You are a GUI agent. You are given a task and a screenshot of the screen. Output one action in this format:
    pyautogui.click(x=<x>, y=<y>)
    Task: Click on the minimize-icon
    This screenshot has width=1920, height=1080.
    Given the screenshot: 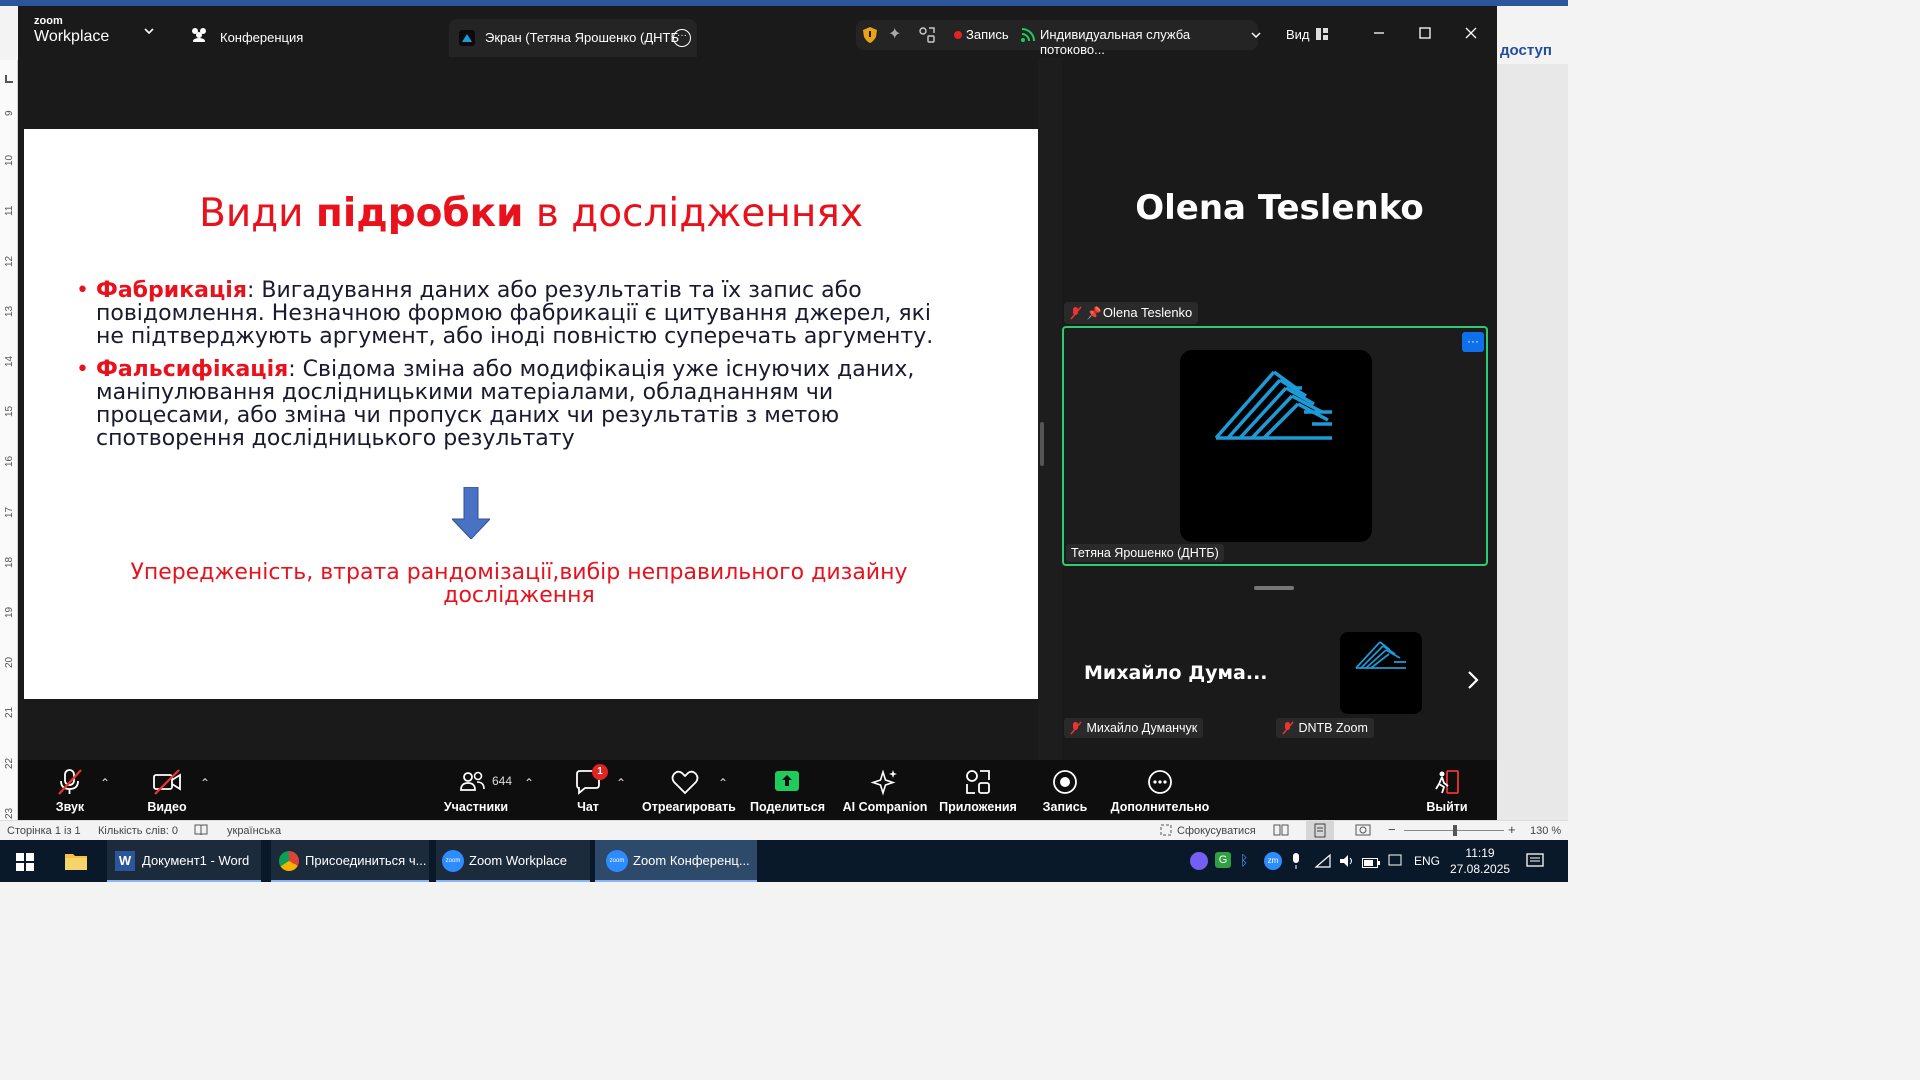 What is the action you would take?
    pyautogui.click(x=1379, y=33)
    